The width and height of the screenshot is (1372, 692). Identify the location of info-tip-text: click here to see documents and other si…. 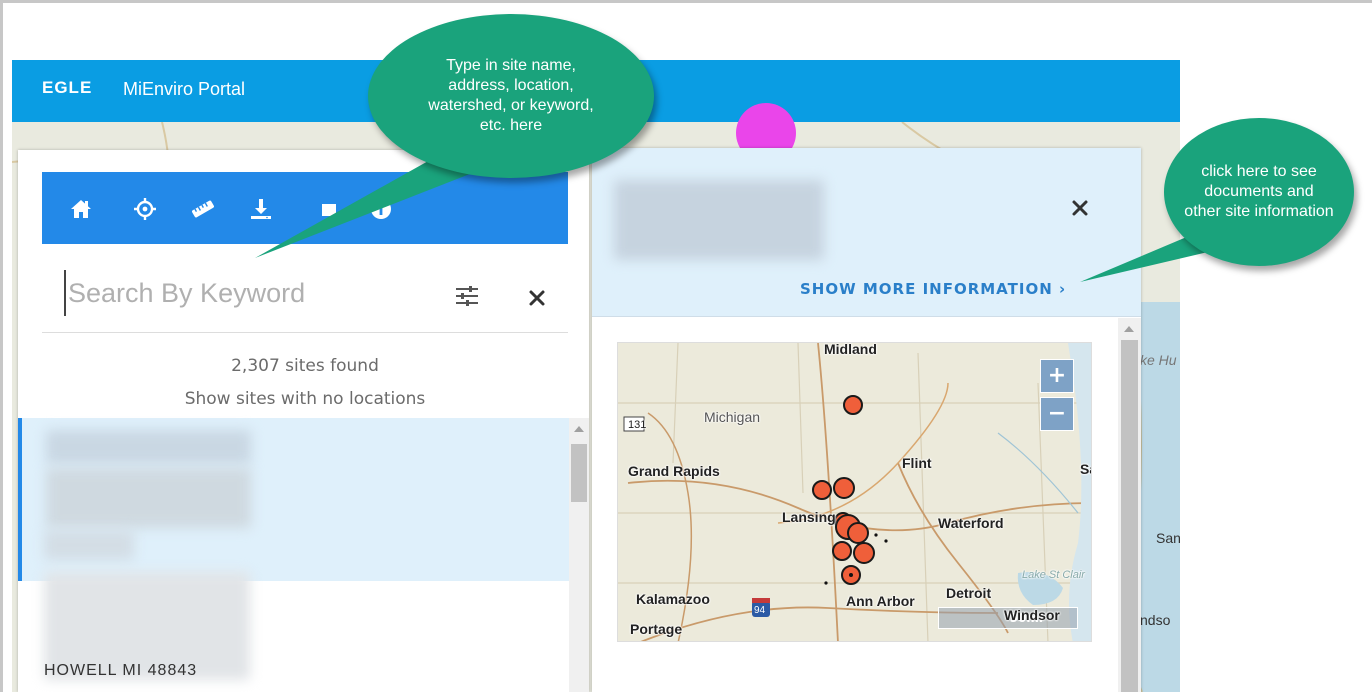
(1259, 191).